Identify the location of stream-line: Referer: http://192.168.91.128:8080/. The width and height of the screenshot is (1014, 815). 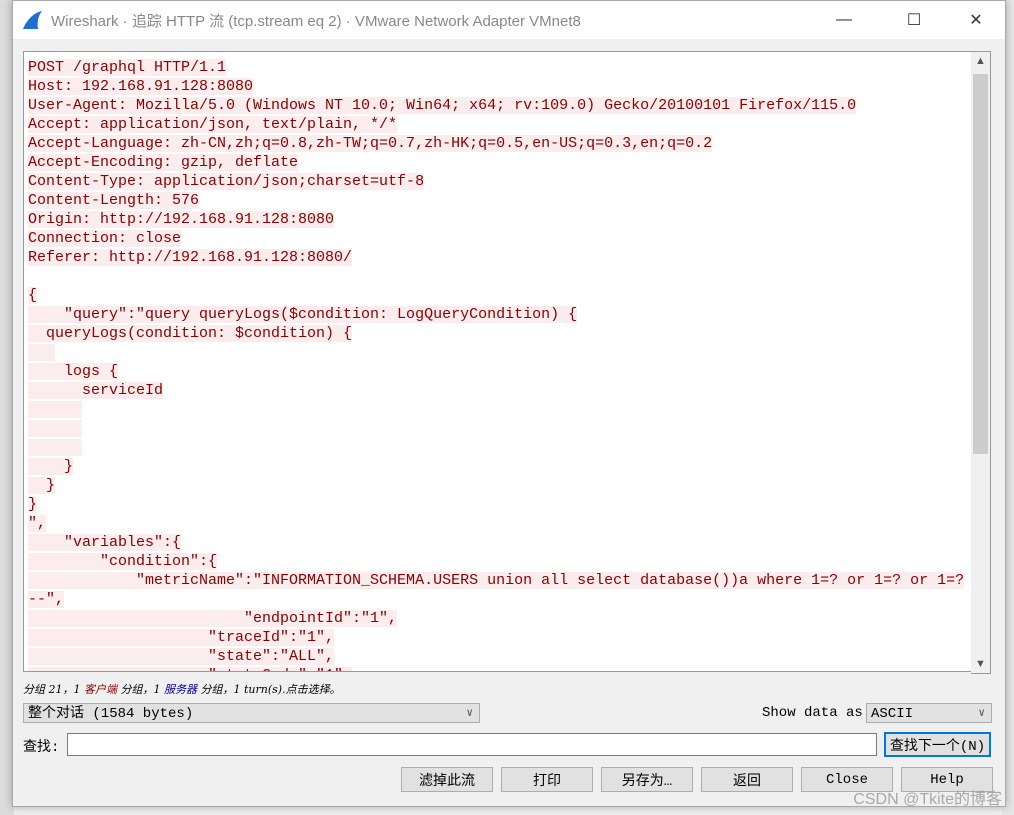
(496, 257).